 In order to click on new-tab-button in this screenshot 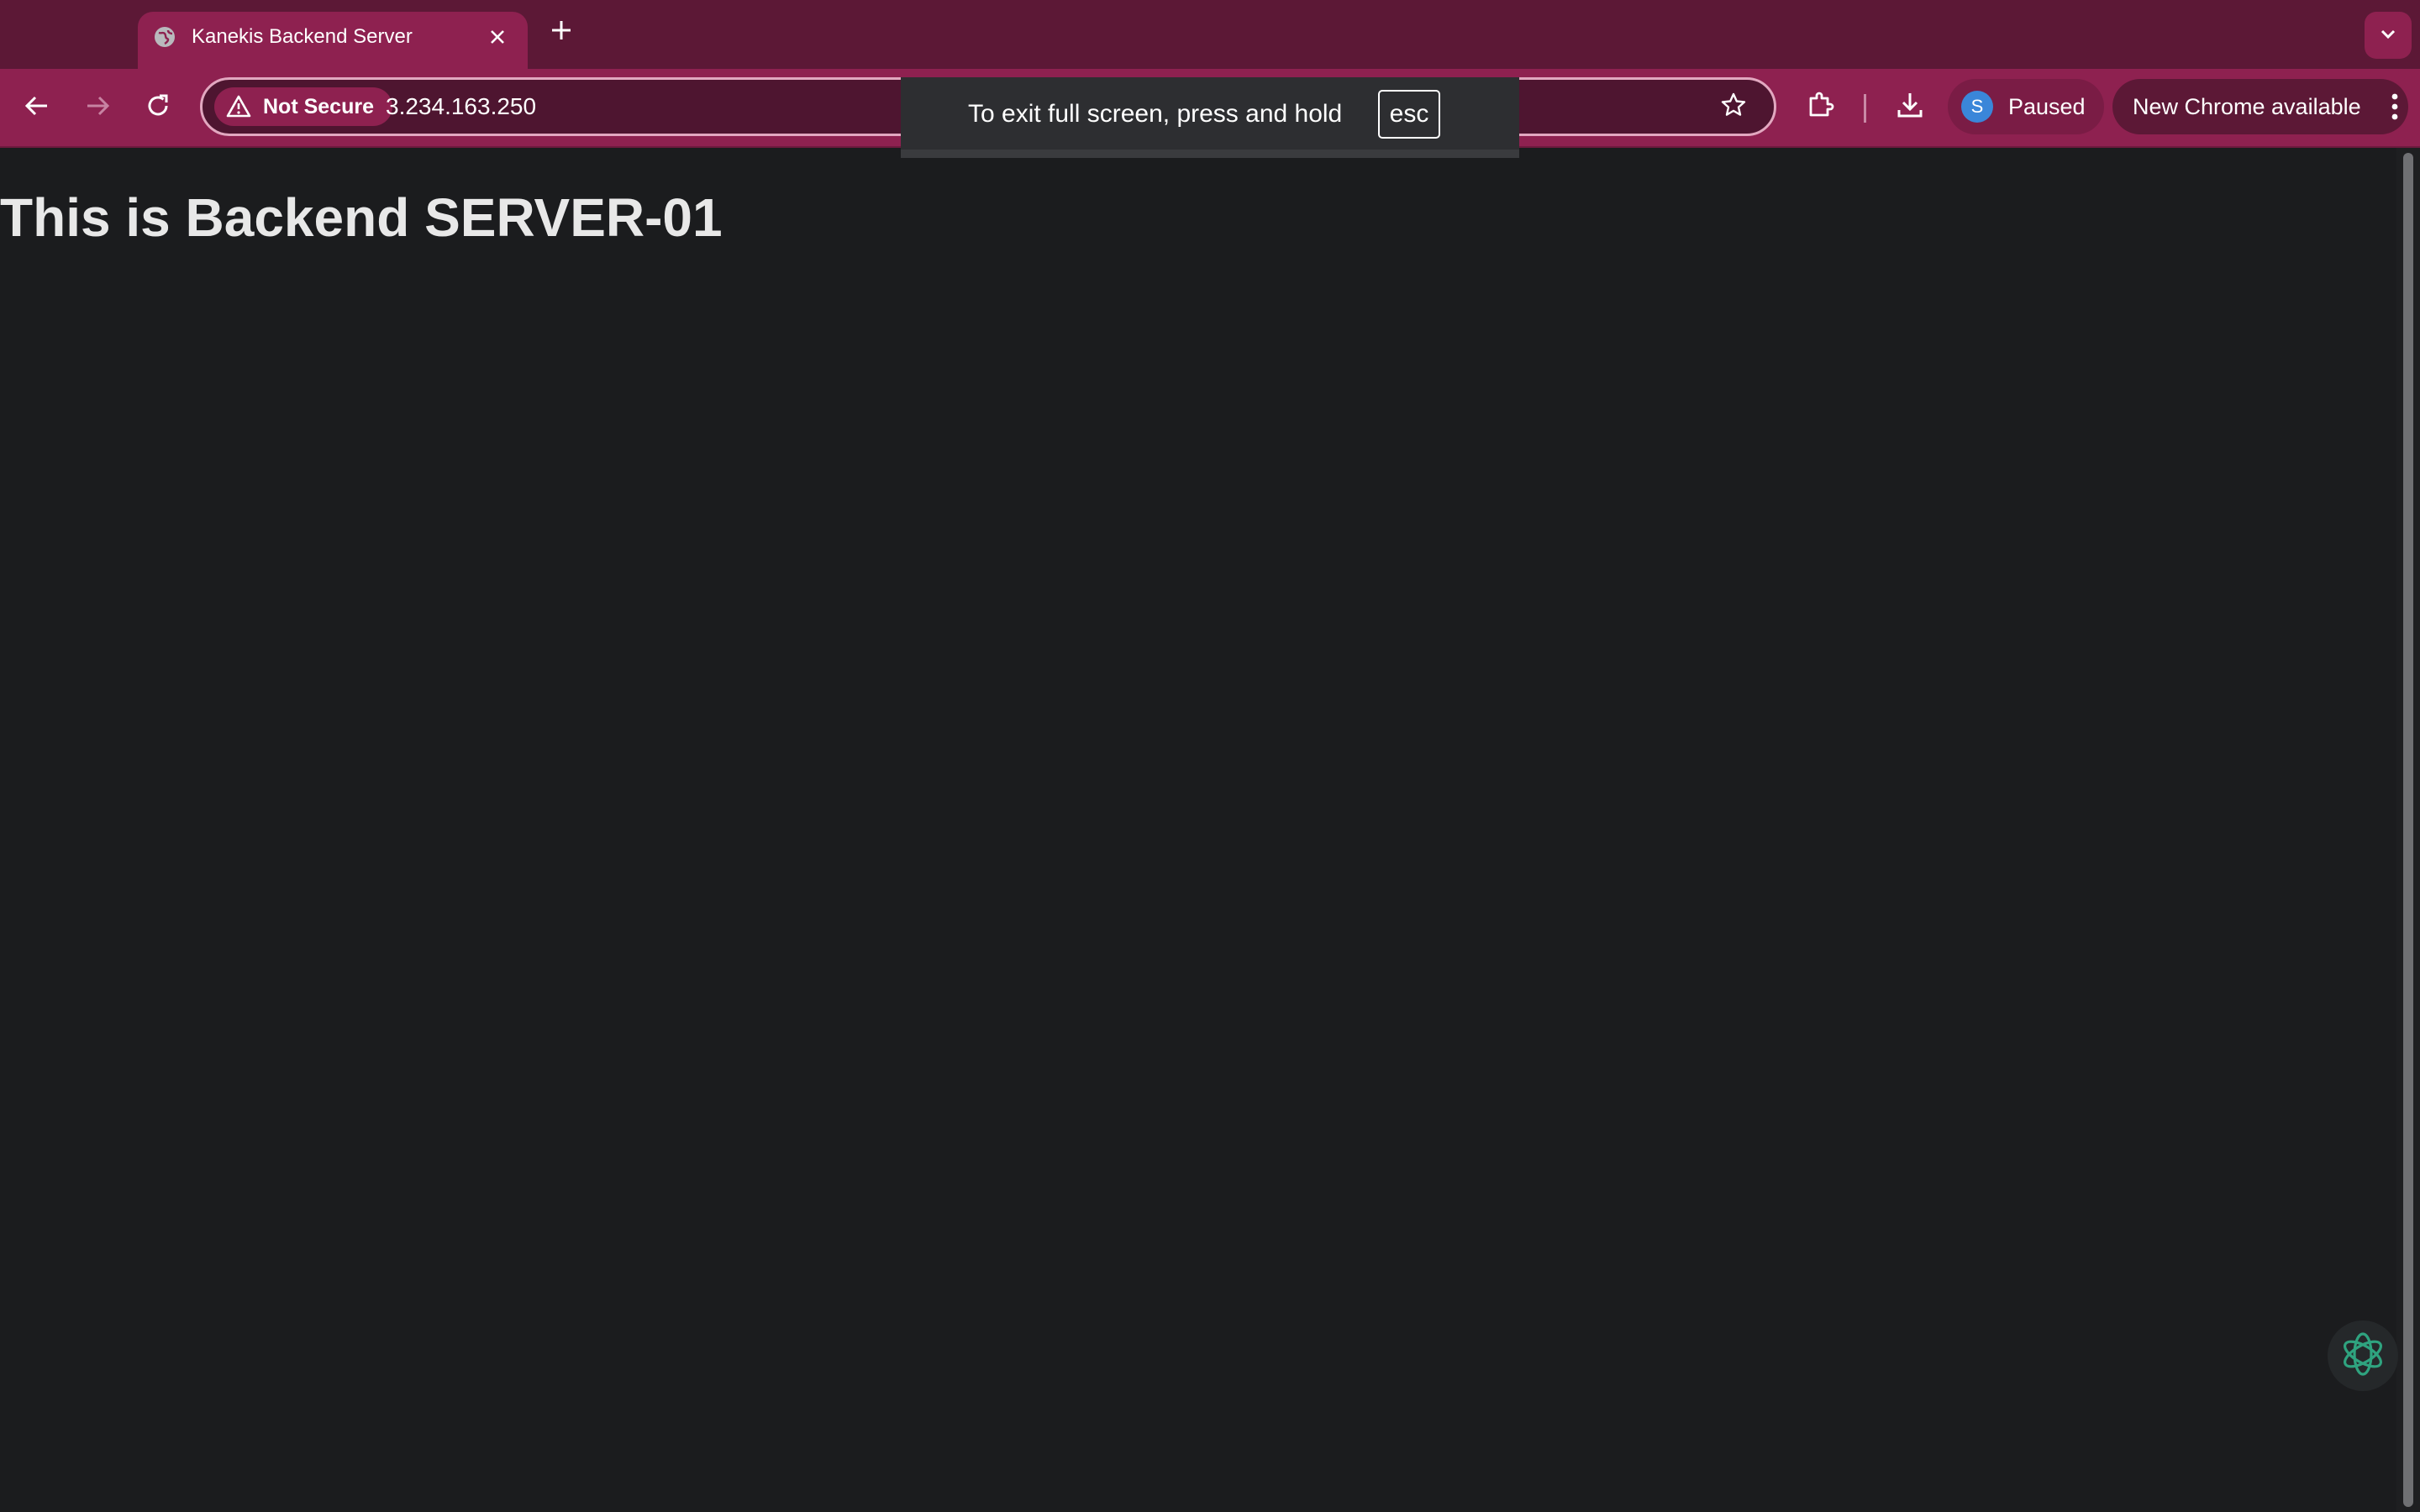, I will do `click(561, 32)`.